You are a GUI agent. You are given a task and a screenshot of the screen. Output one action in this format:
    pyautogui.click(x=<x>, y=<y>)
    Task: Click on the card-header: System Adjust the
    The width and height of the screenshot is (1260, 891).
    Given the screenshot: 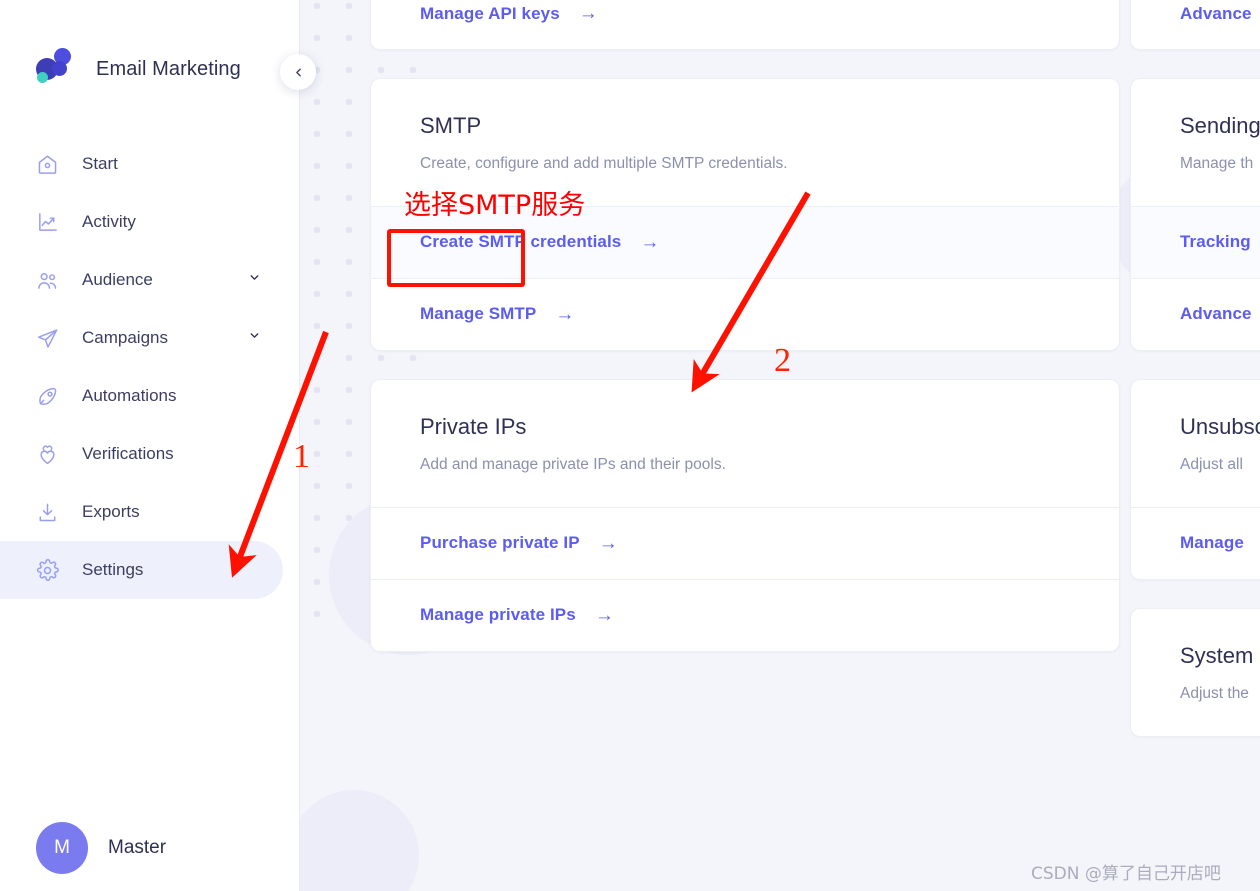 What is the action you would take?
    pyautogui.click(x=1195, y=672)
    